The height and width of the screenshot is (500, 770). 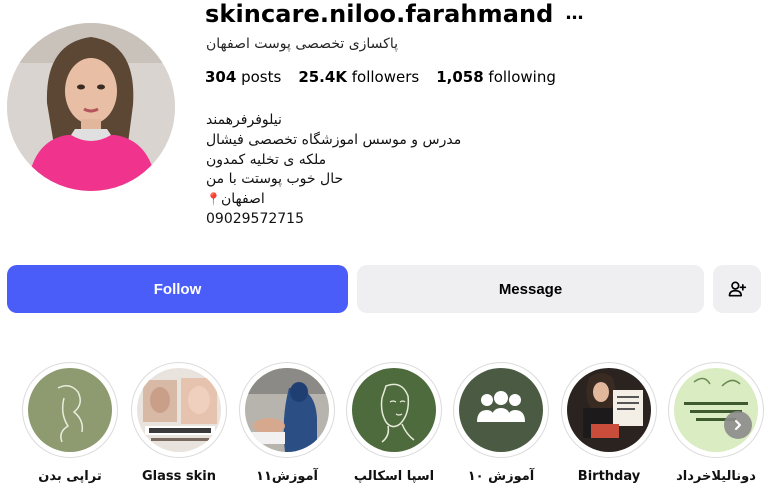 I want to click on training-photo, so click(x=287, y=410).